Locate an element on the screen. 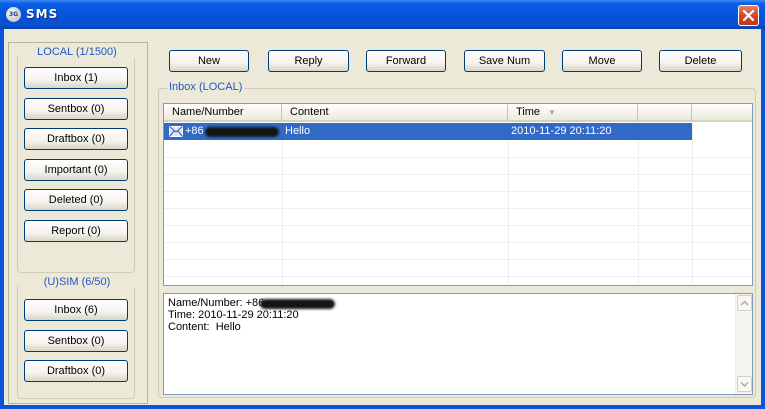 This screenshot has width=765, height=409. column-header-content: Content is located at coordinates (395, 112).